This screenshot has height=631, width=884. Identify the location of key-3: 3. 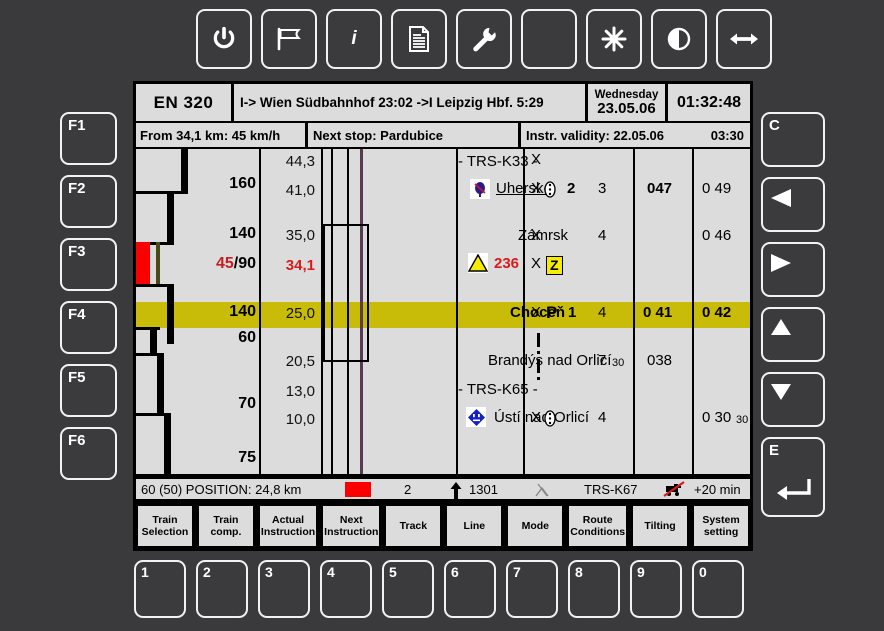
(284, 589).